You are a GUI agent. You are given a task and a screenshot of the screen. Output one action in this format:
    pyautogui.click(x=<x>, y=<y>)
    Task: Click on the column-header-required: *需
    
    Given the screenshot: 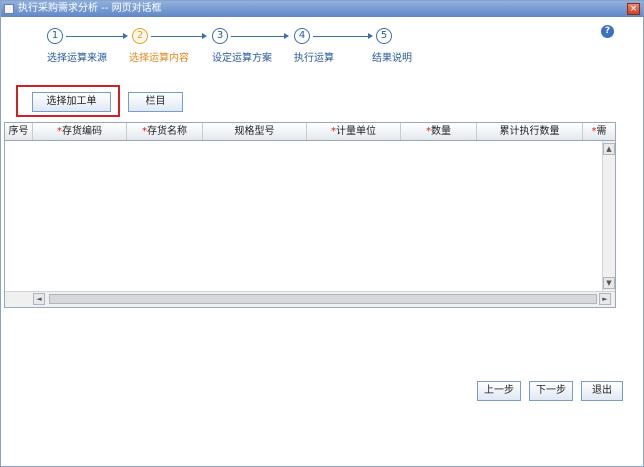 What is the action you would take?
    pyautogui.click(x=599, y=131)
    